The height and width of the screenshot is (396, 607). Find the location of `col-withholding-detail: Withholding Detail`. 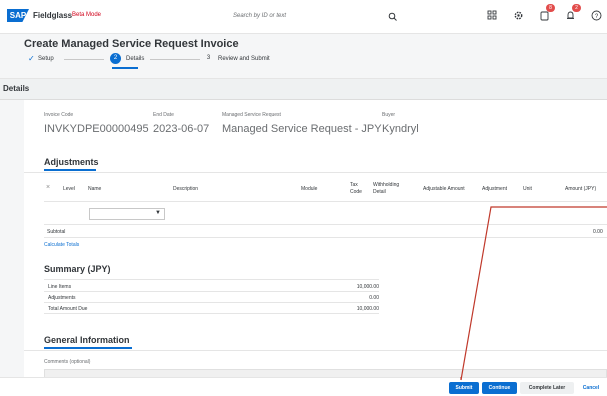

col-withholding-detail: Withholding Detail is located at coordinates (386, 188).